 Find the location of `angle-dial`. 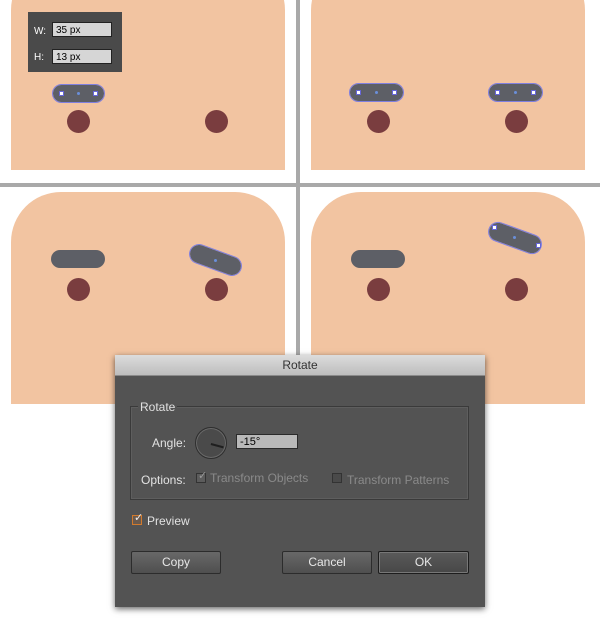

angle-dial is located at coordinates (211, 443).